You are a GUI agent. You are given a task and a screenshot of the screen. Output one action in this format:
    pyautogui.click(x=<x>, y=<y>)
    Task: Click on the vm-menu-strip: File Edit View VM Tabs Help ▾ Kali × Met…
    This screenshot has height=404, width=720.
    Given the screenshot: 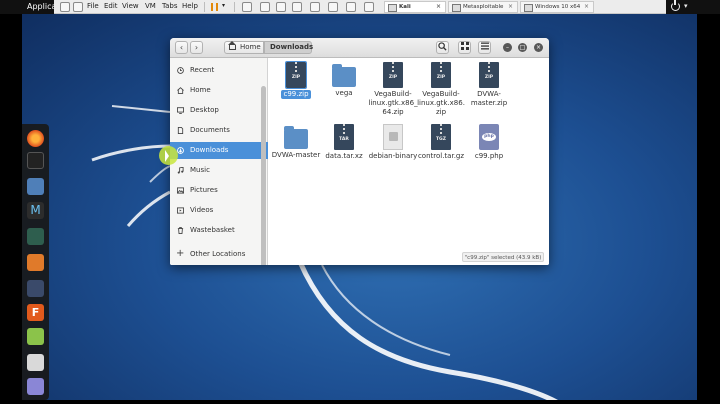 What is the action you would take?
    pyautogui.click(x=360, y=7)
    